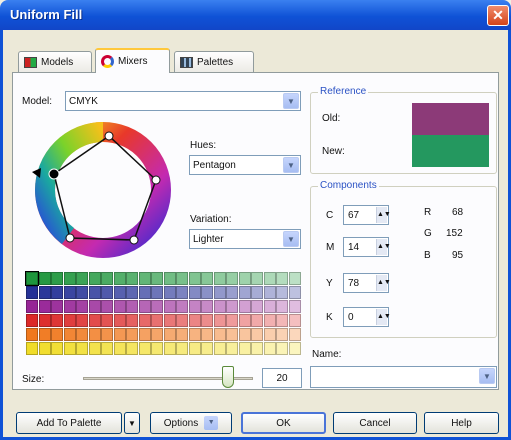 The image size is (511, 440). What do you see at coordinates (227, 377) in the screenshot?
I see `size-slider-thumb` at bounding box center [227, 377].